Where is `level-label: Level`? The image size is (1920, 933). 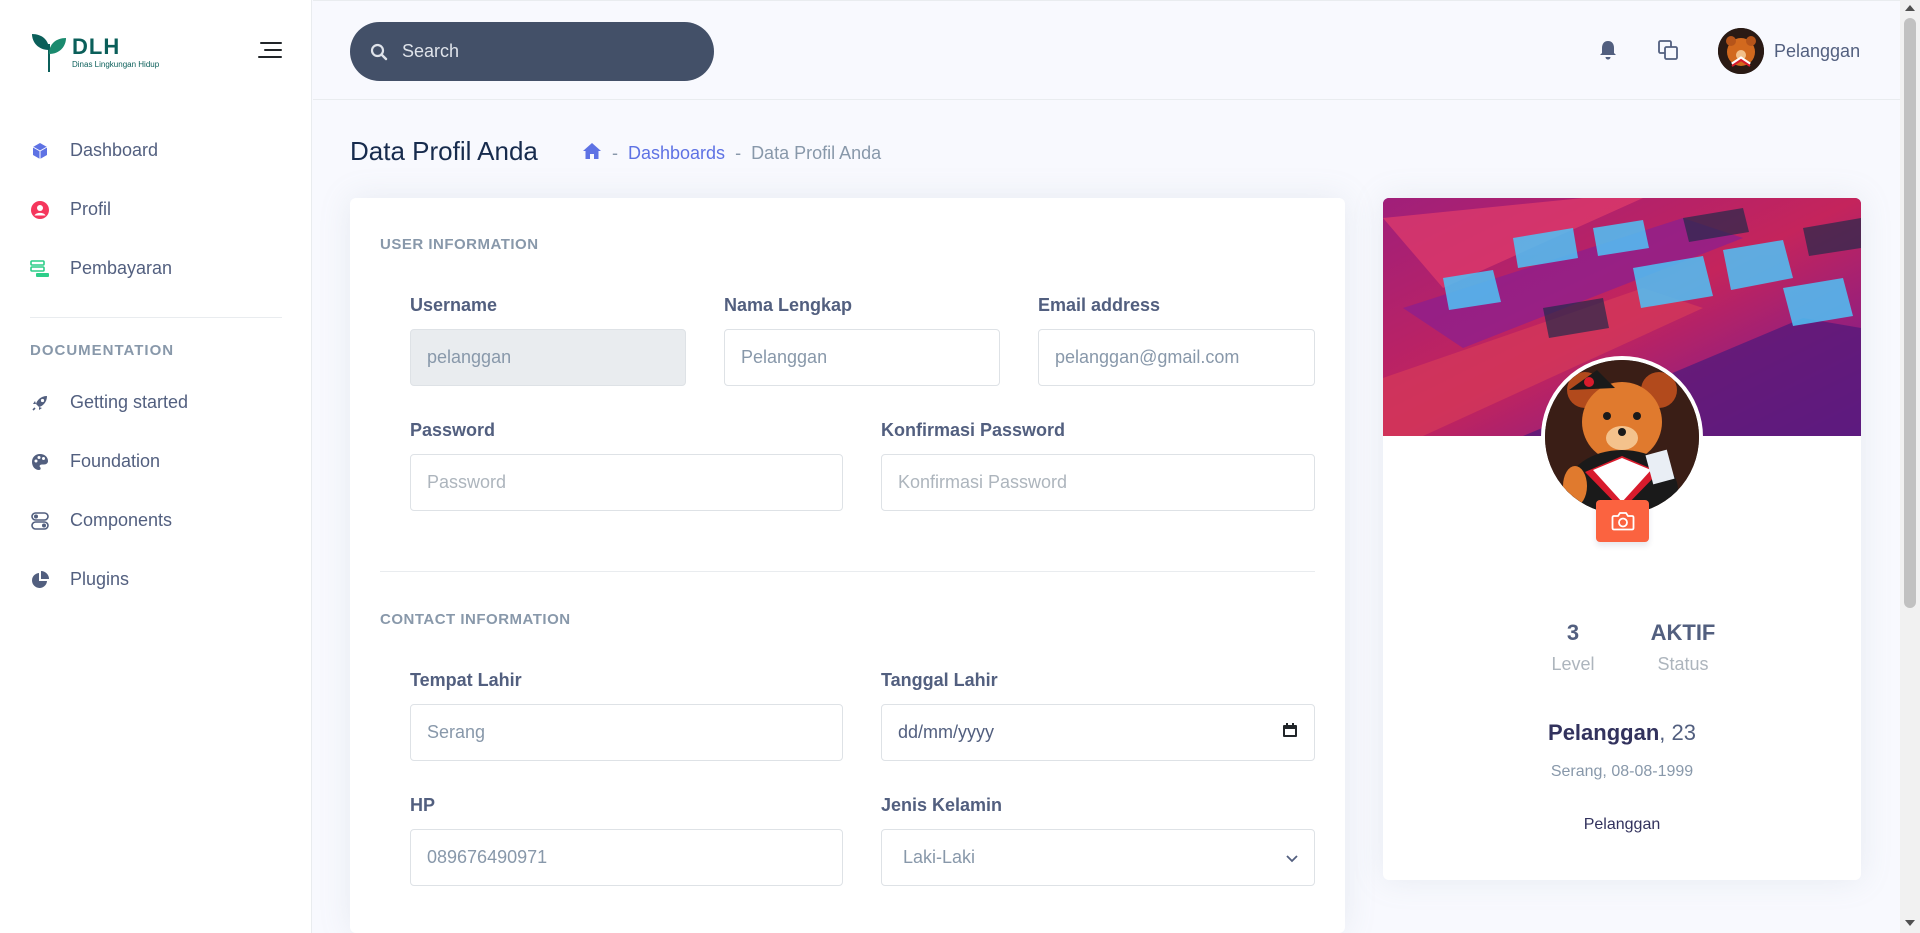 level-label: Level is located at coordinates (1573, 664).